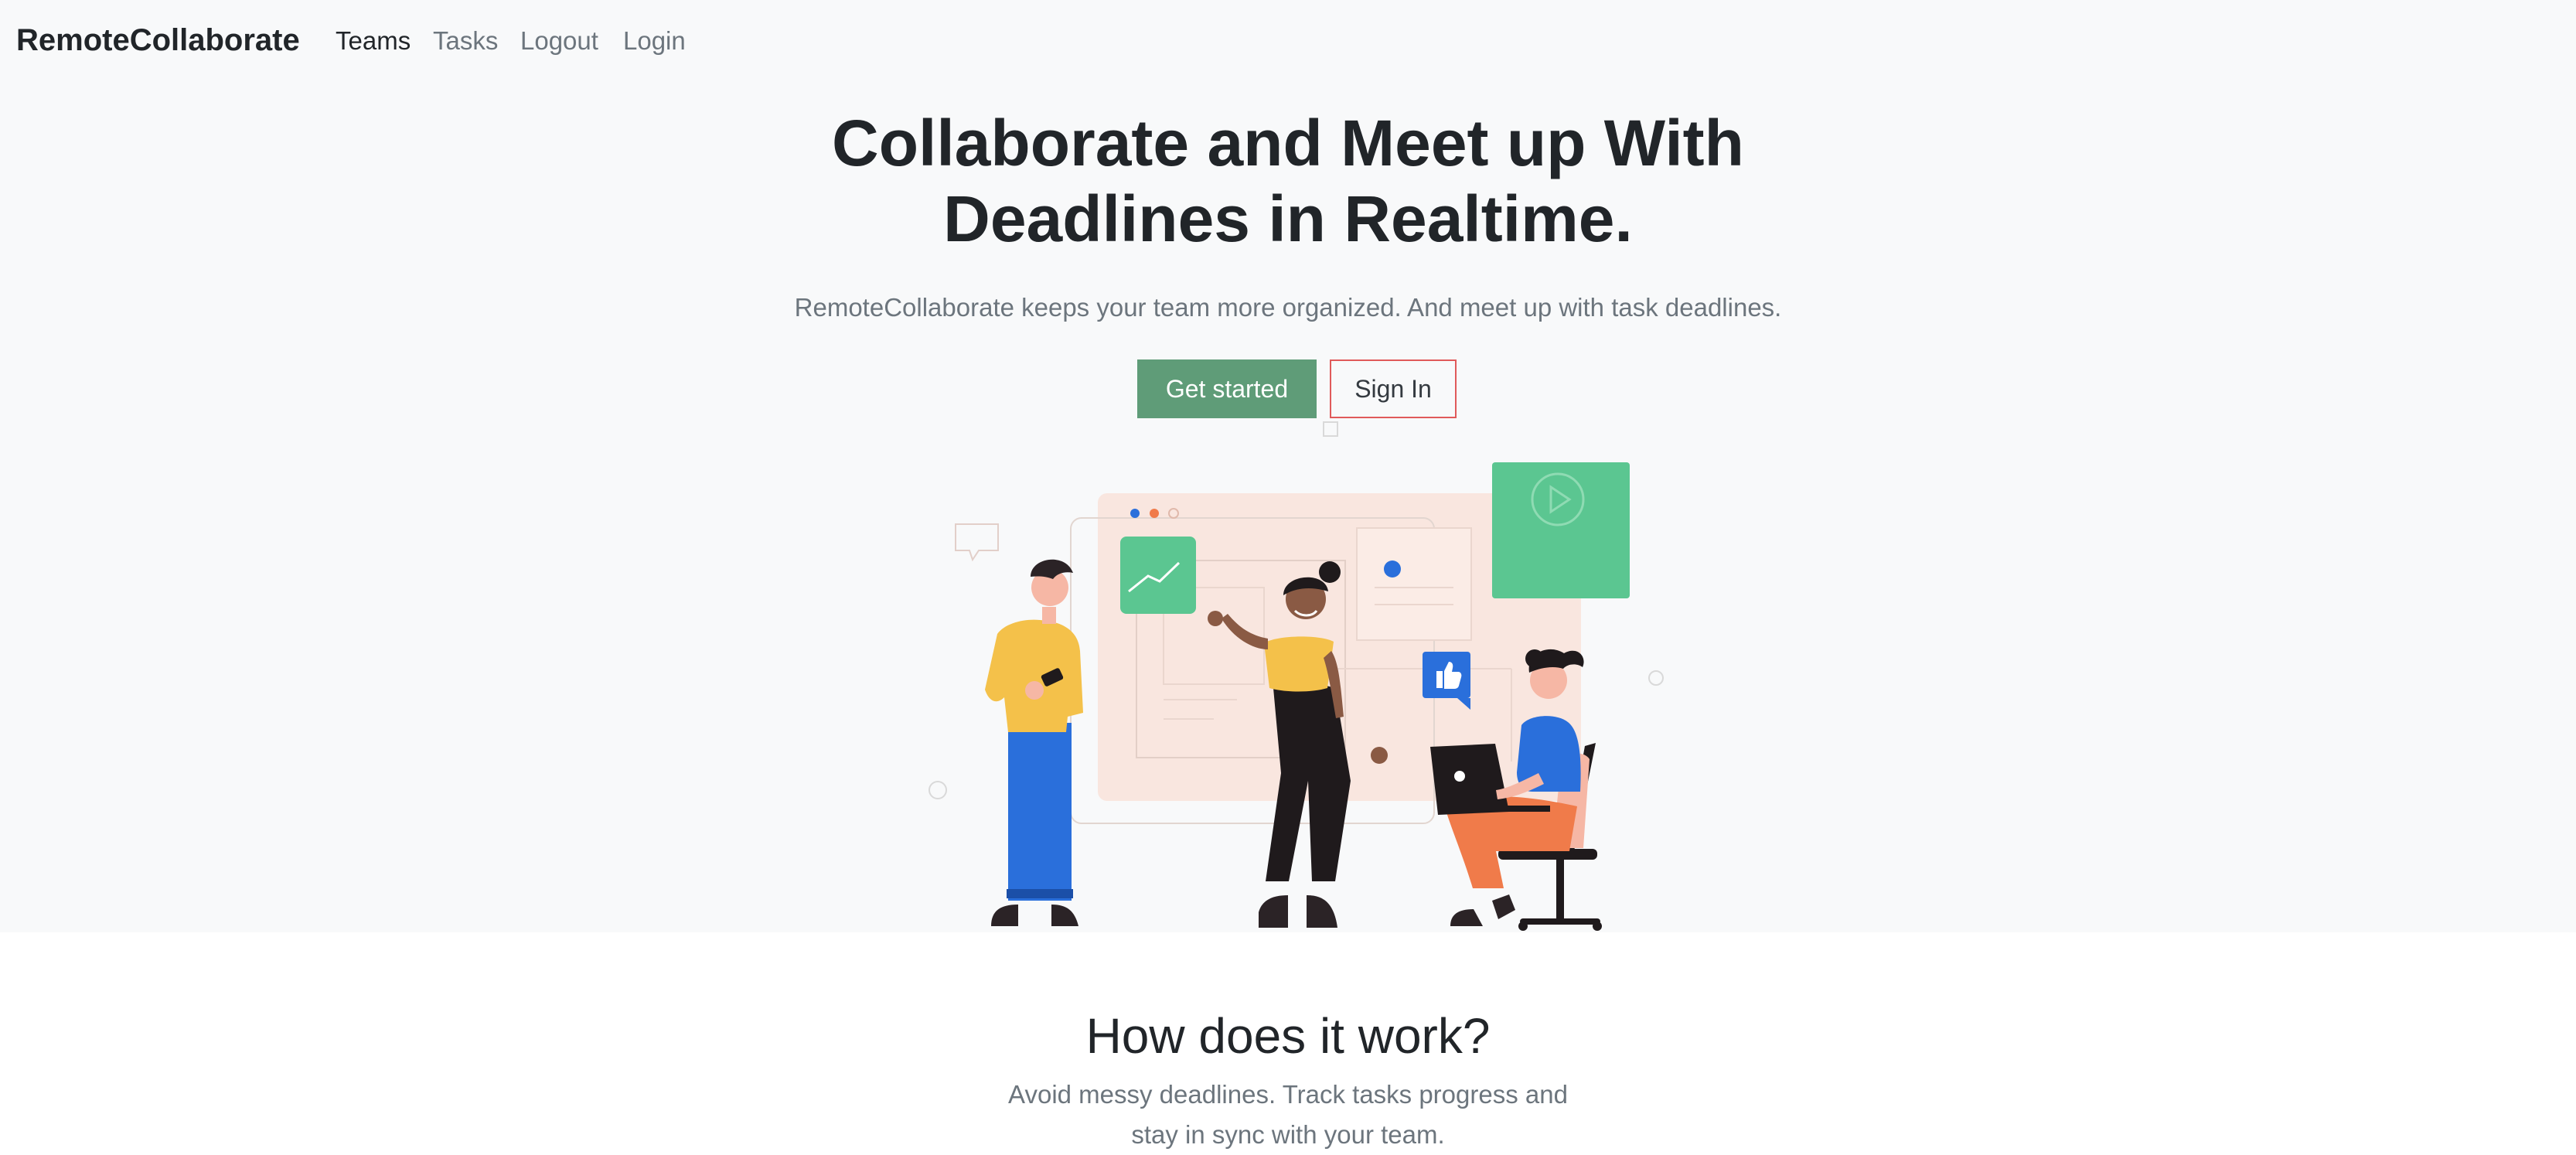  Describe the element at coordinates (559, 41) in the screenshot. I see `nav-link-logout: Logout` at that location.